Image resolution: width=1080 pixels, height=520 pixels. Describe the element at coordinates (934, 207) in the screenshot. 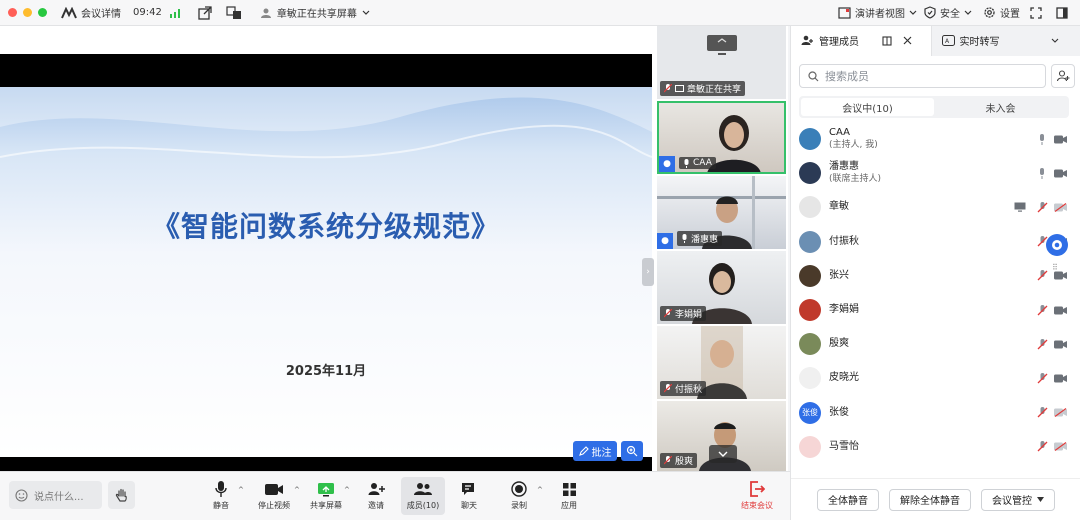

I see `member-row: 章敏` at that location.